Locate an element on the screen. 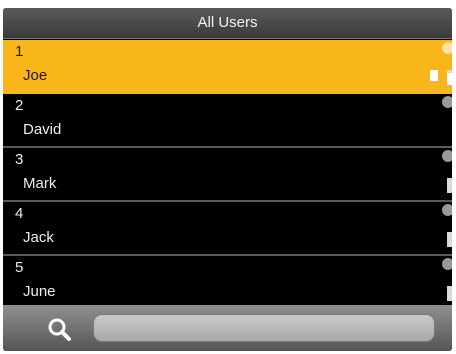  user-number: 4 is located at coordinates (19, 213).